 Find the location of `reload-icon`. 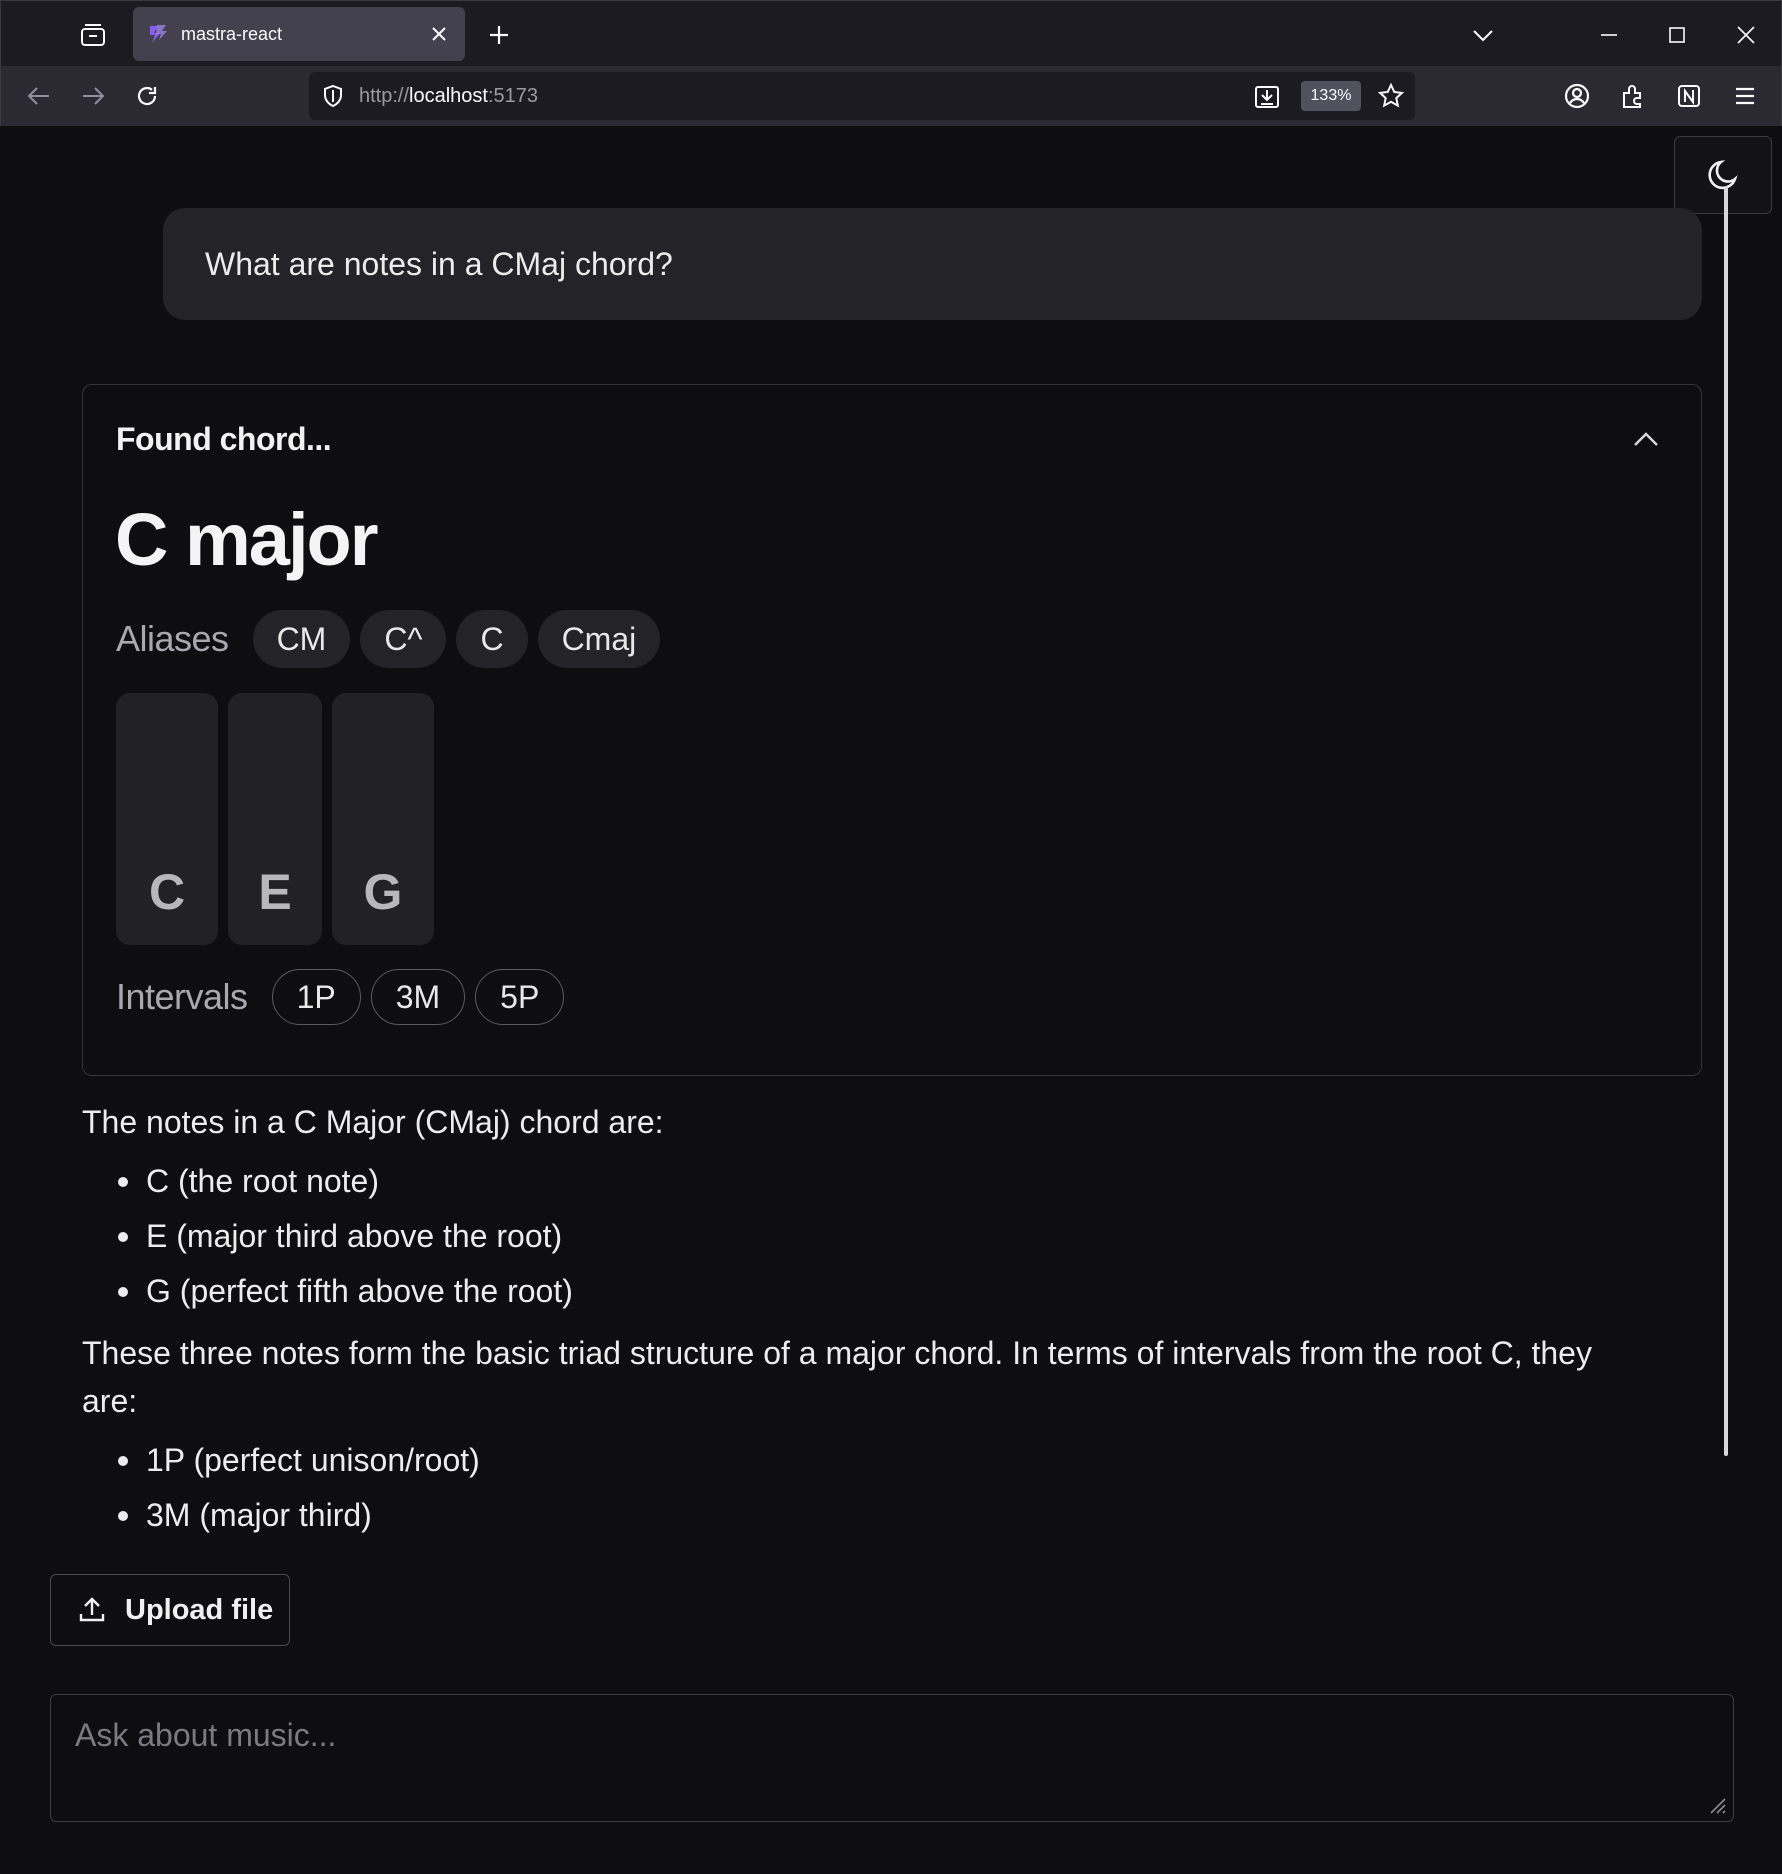

reload-icon is located at coordinates (147, 96).